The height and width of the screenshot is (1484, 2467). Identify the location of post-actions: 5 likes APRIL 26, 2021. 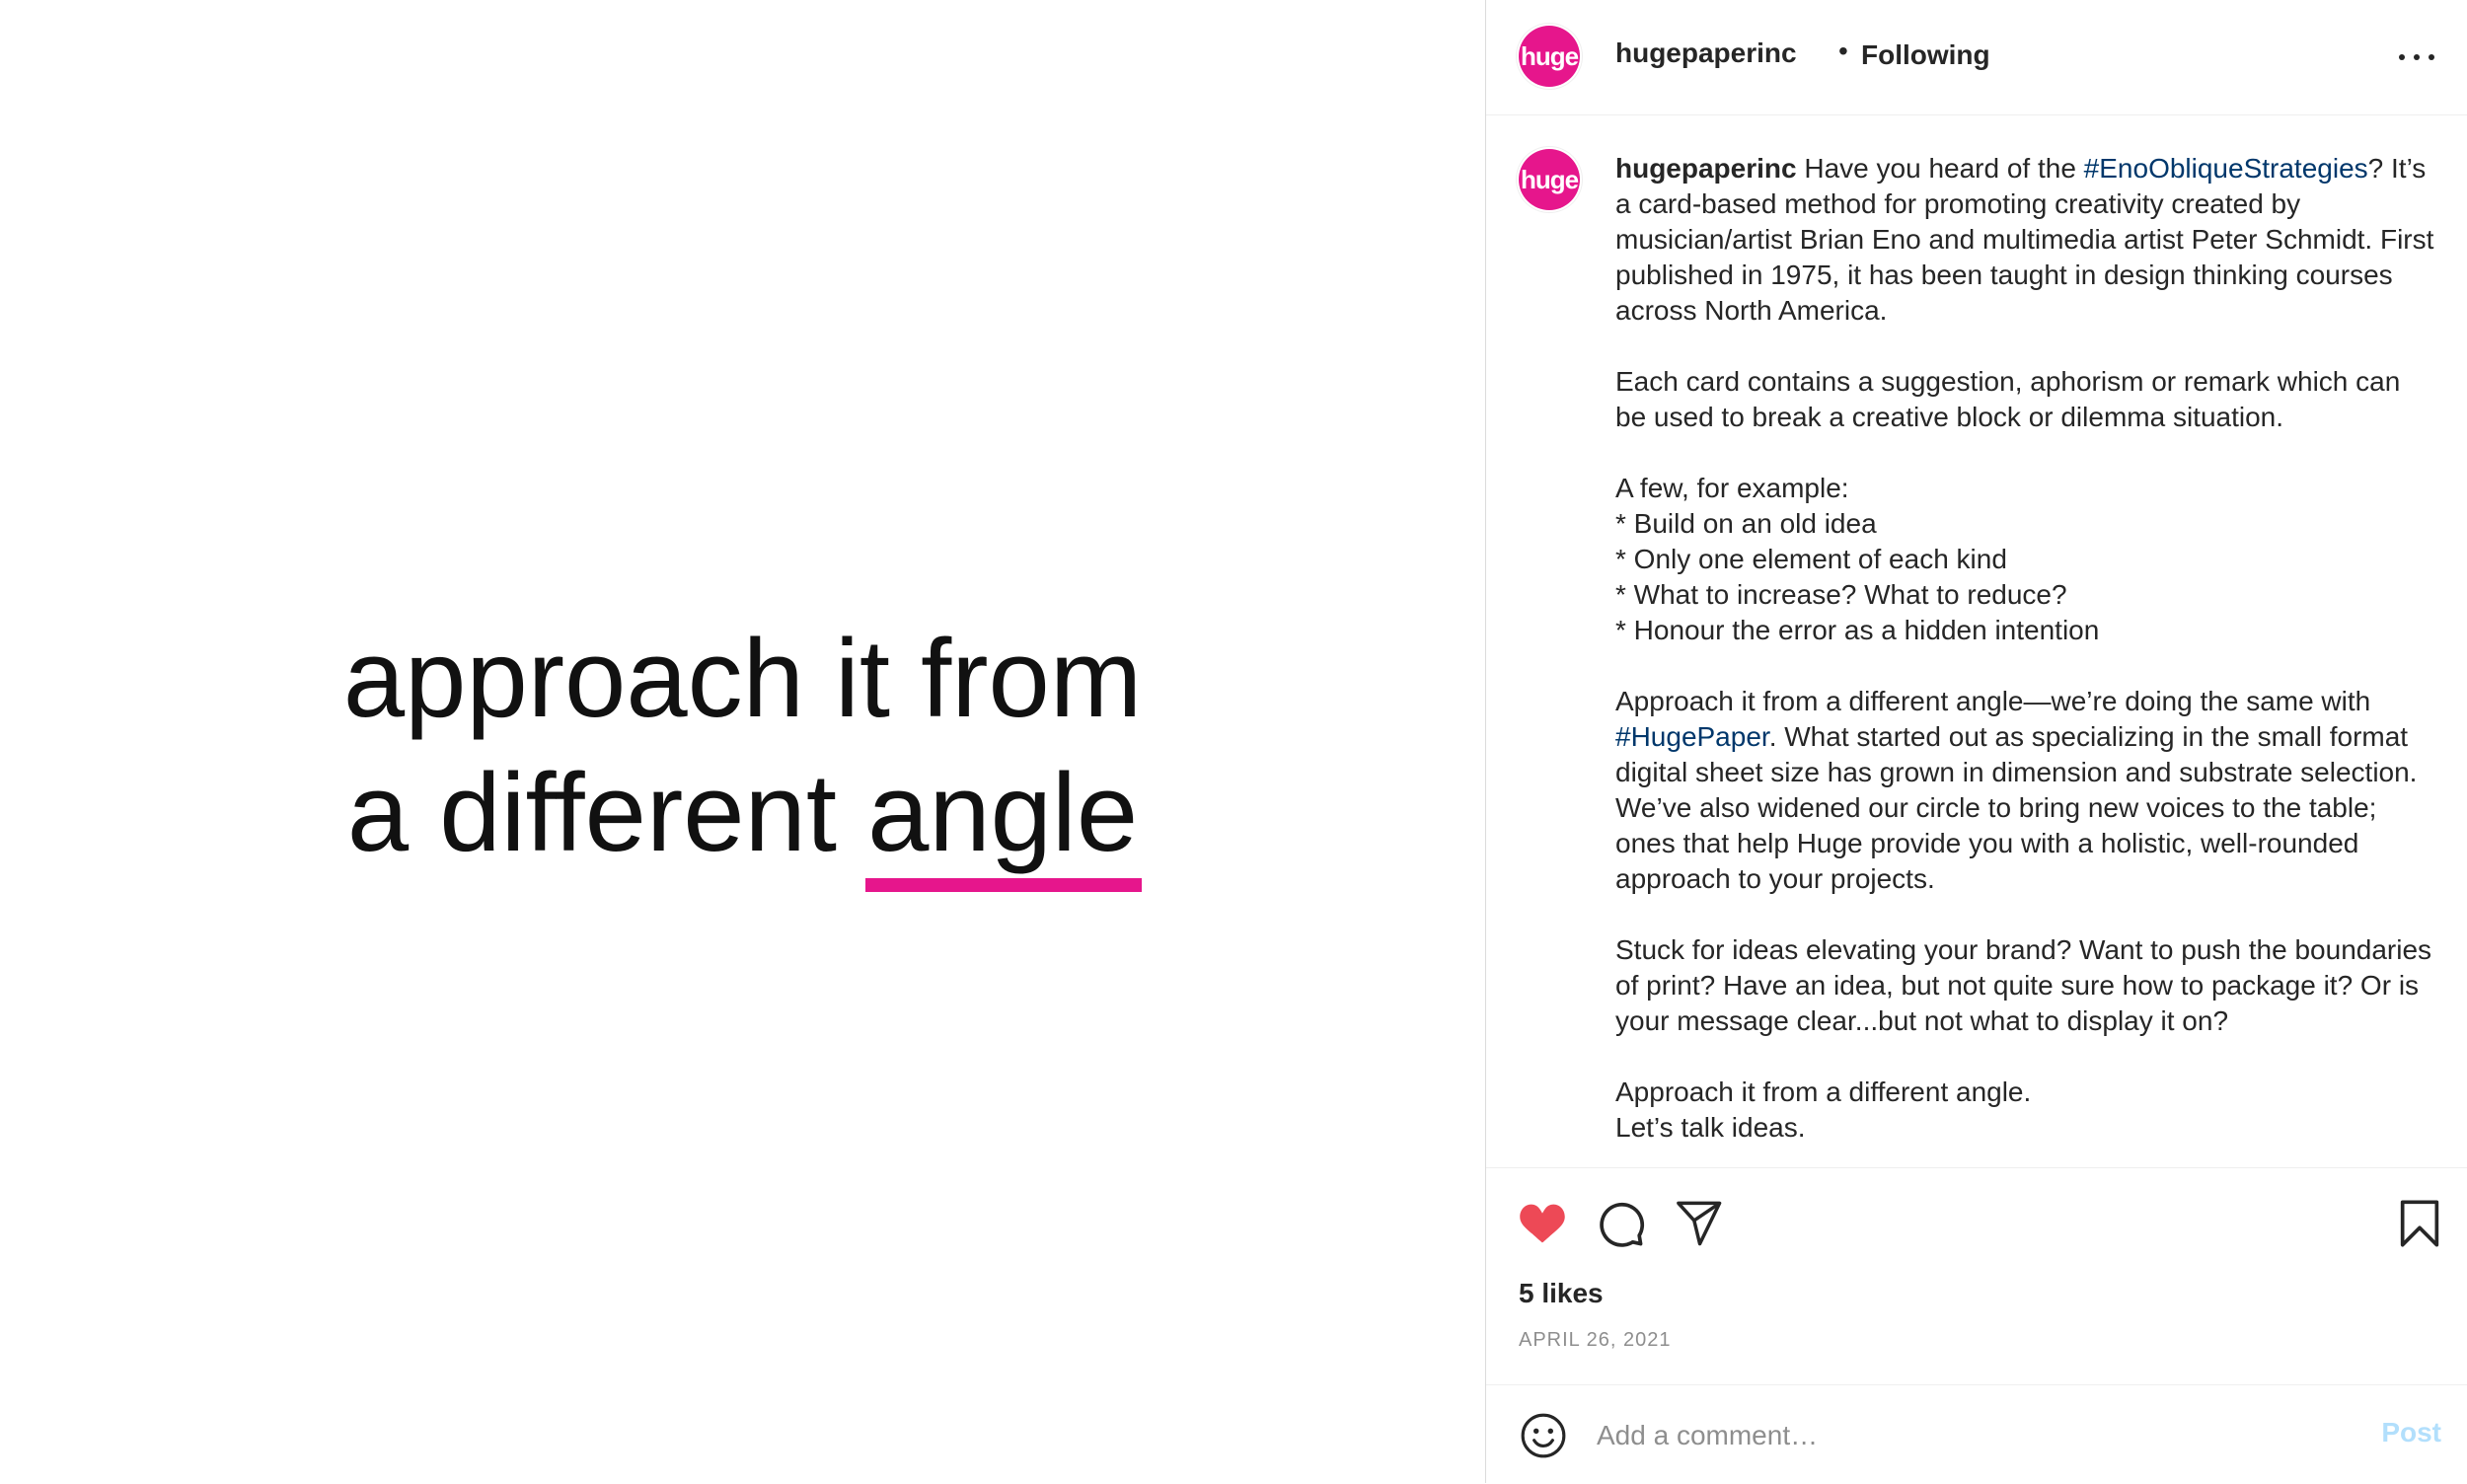
(1976, 1276).